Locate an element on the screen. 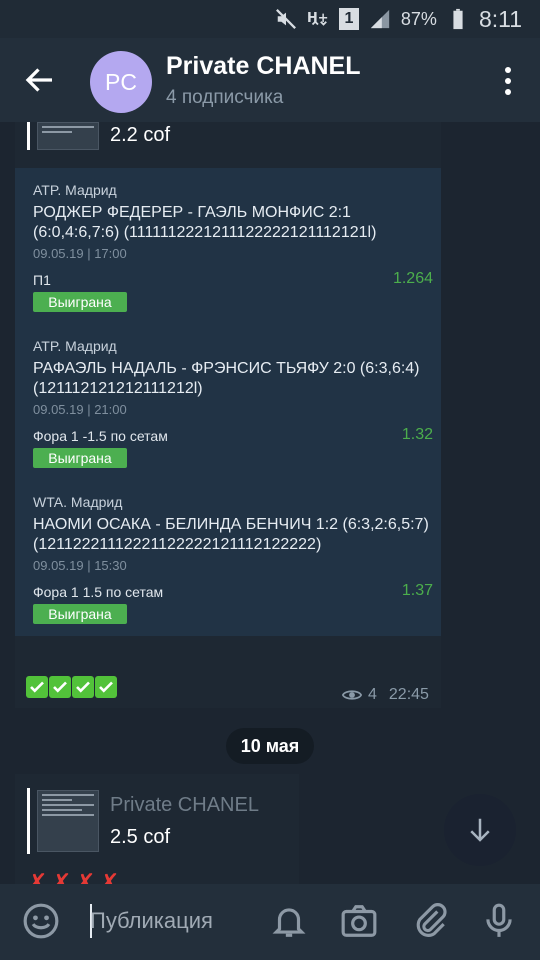  chat-header: PC Private CHANEL 4 подписчика is located at coordinates (270, 80).